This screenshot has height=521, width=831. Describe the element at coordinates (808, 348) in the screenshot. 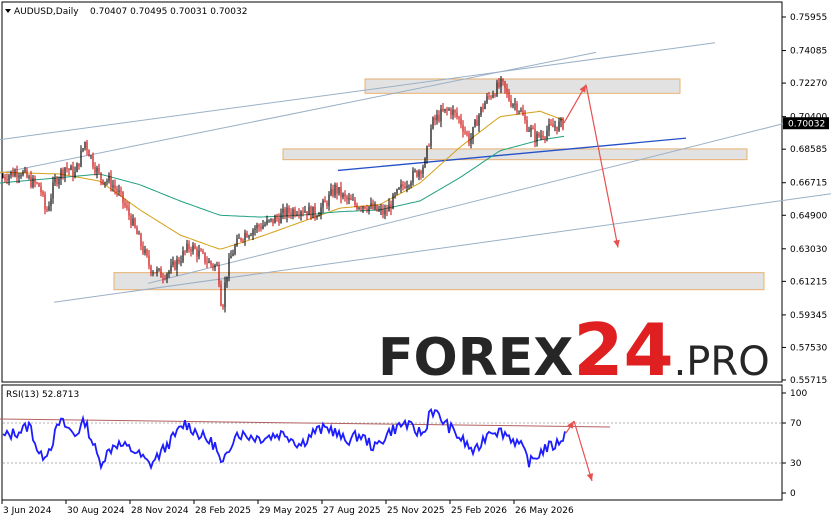

I see `price-tick-label: 0.57530` at that location.